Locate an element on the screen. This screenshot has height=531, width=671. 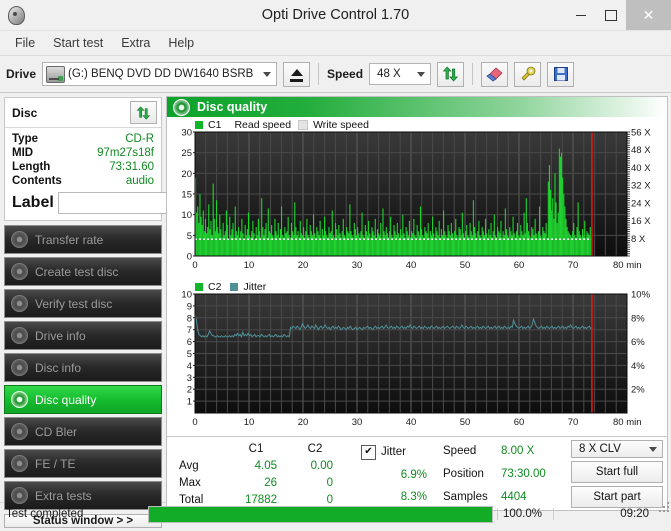
eject-button is located at coordinates (297, 74).